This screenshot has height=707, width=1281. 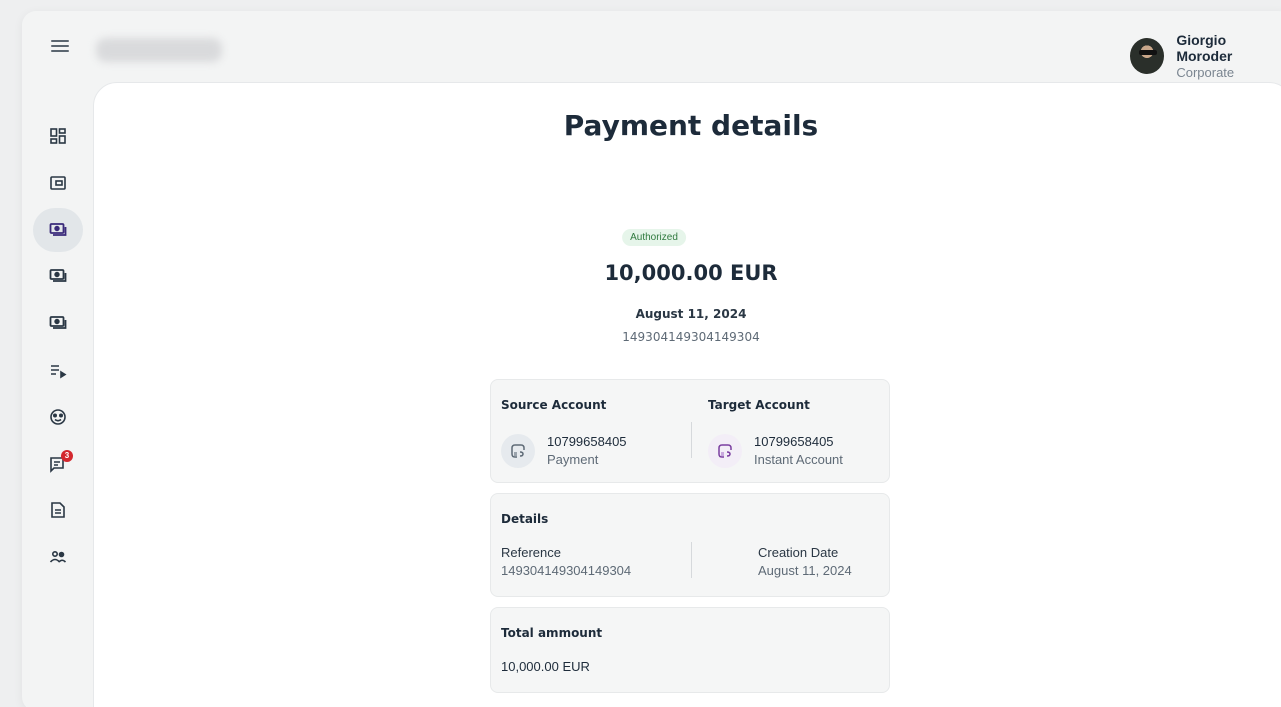 What do you see at coordinates (805, 570) in the screenshot?
I see `creation-date-value: August 11, 2024` at bounding box center [805, 570].